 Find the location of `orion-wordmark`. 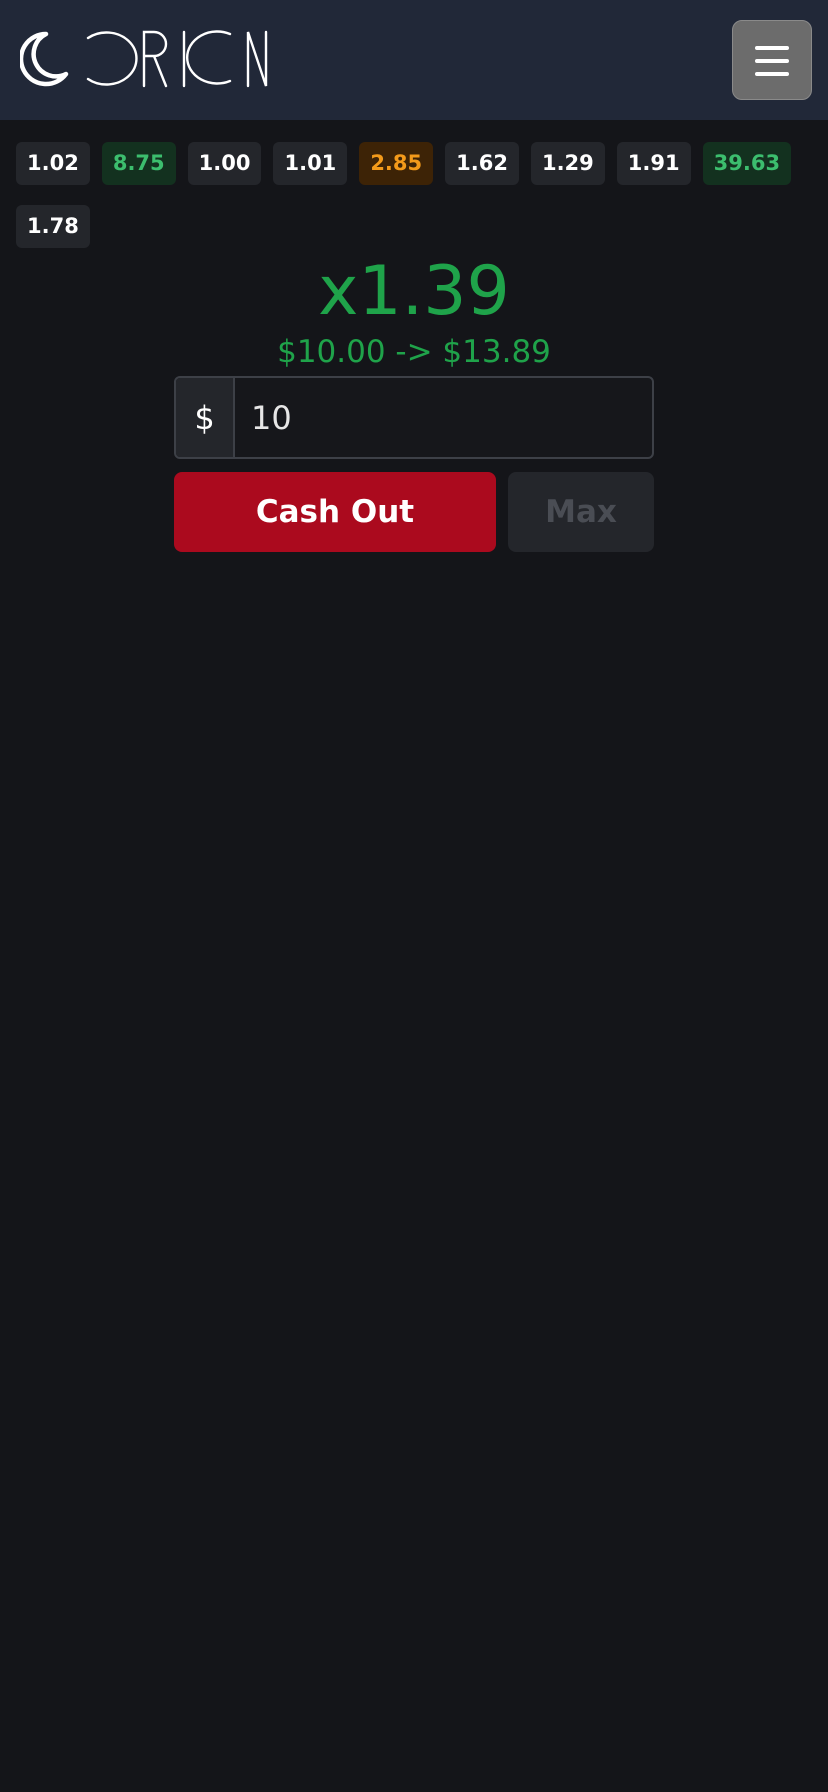

orion-wordmark is located at coordinates (177, 59).